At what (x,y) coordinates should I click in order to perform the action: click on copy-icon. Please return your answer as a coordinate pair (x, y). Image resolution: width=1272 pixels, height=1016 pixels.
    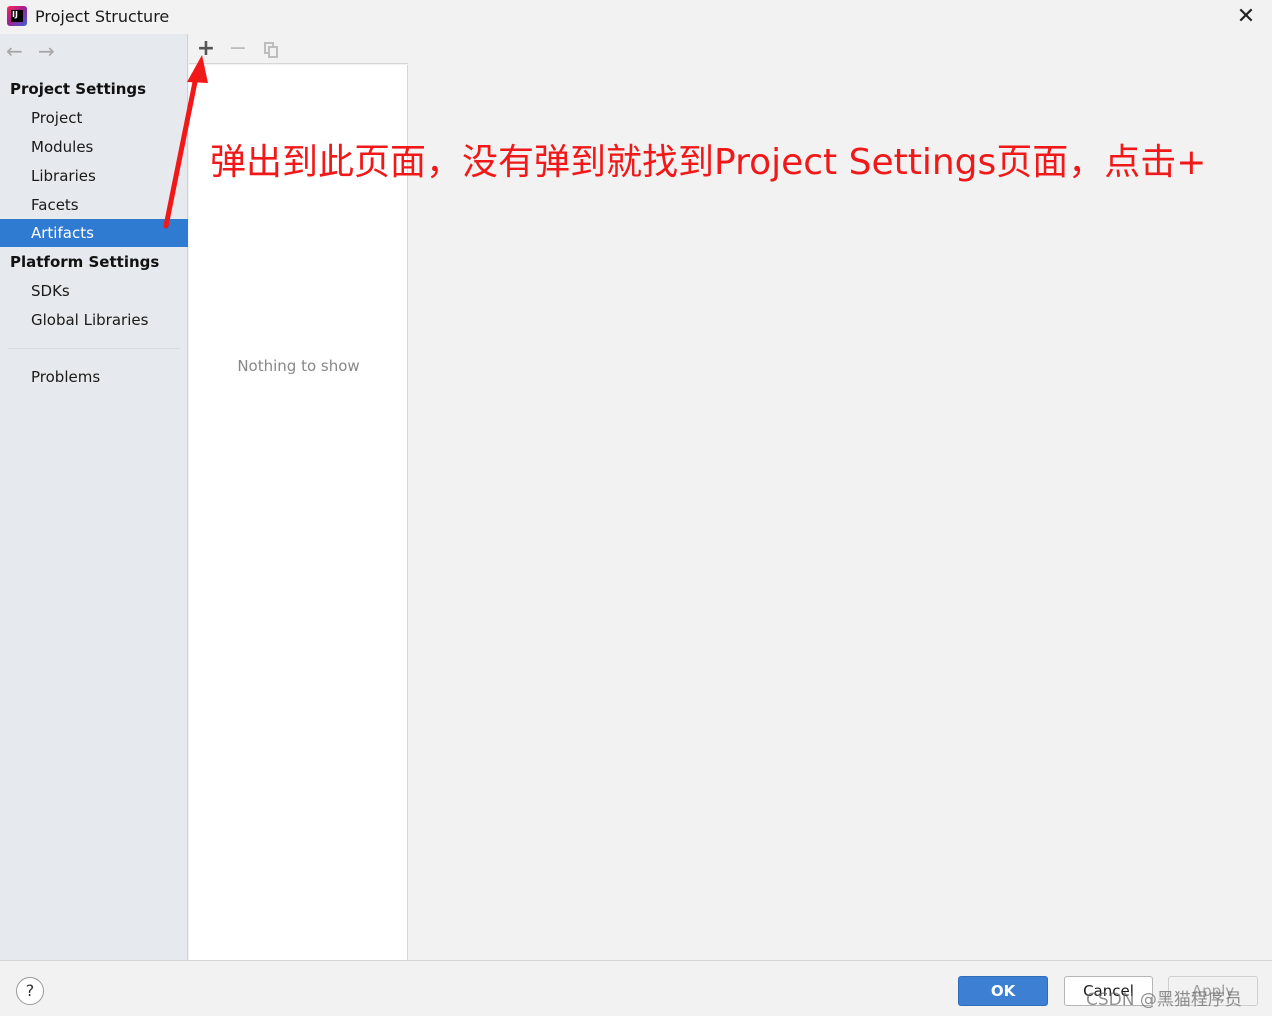
    Looking at the image, I should click on (271, 49).